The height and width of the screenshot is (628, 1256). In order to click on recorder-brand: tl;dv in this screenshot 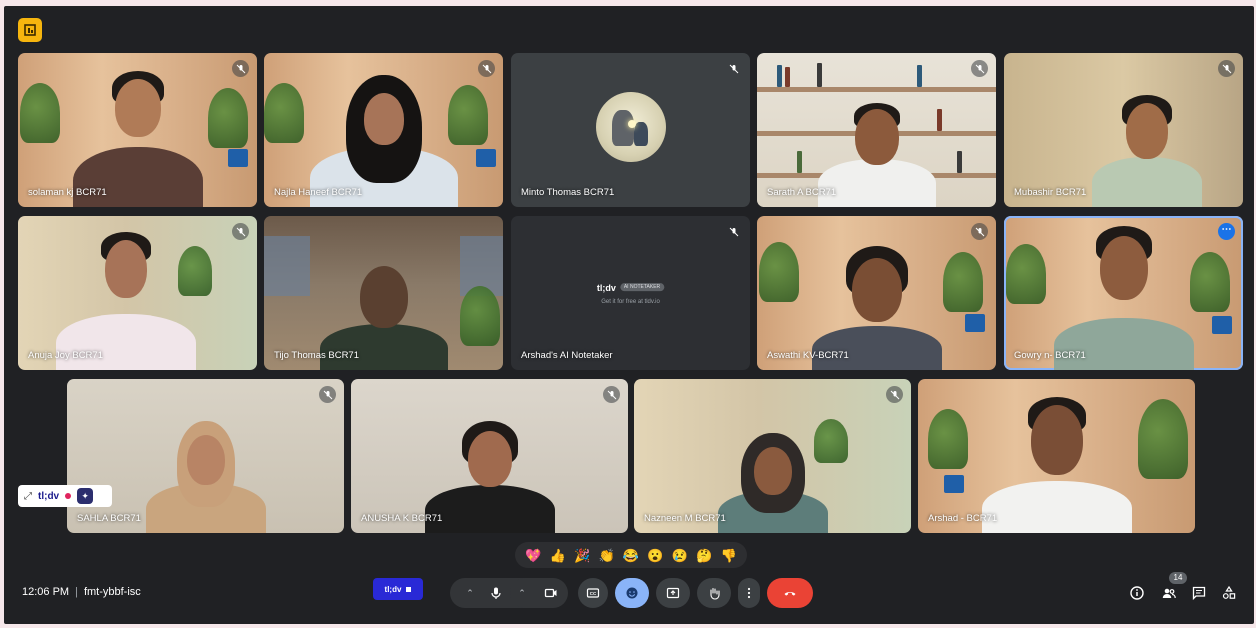, I will do `click(49, 496)`.